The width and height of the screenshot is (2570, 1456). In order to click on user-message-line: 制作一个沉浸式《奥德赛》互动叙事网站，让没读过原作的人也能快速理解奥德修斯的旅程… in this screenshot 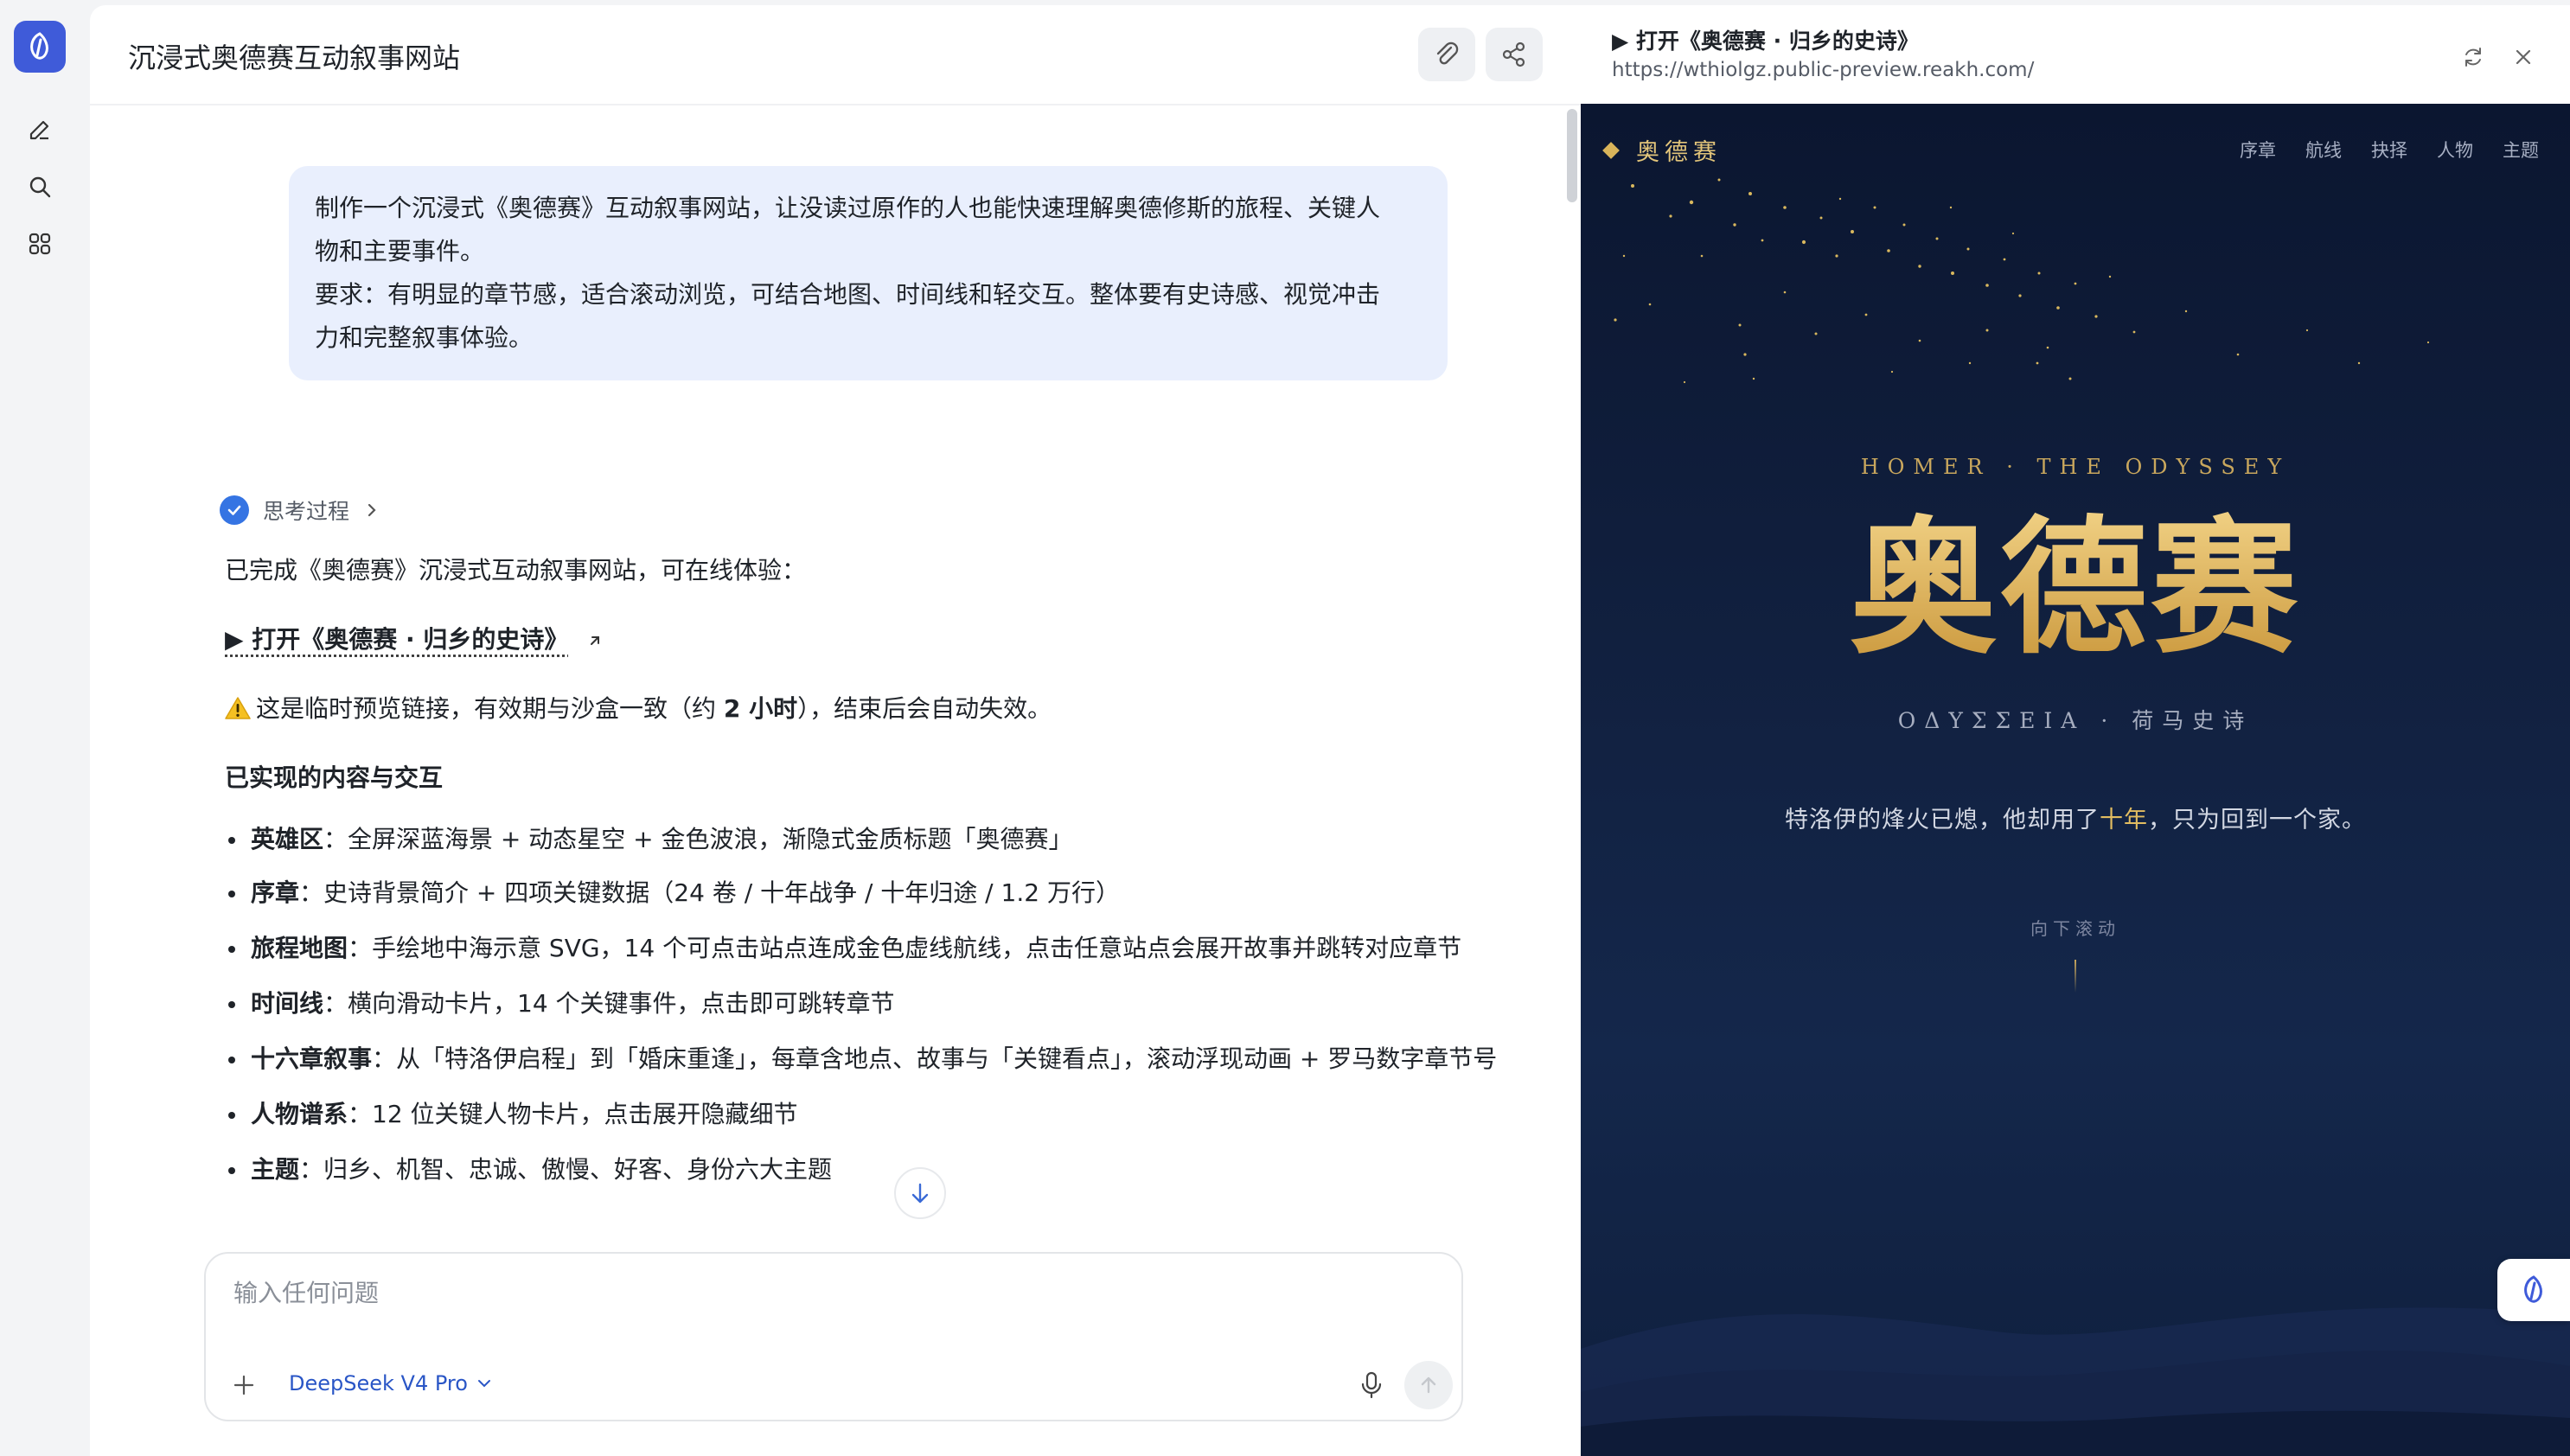, I will do `click(848, 208)`.